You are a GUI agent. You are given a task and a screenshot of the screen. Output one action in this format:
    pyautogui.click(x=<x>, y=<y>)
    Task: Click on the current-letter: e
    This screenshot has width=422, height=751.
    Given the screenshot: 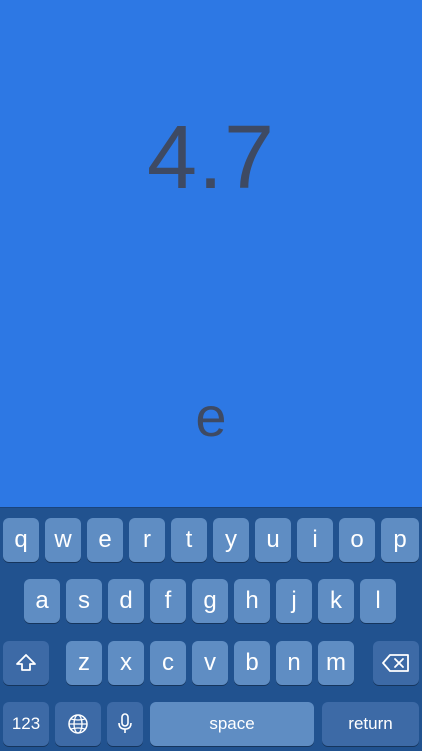 What is the action you would take?
    pyautogui.click(x=211, y=416)
    